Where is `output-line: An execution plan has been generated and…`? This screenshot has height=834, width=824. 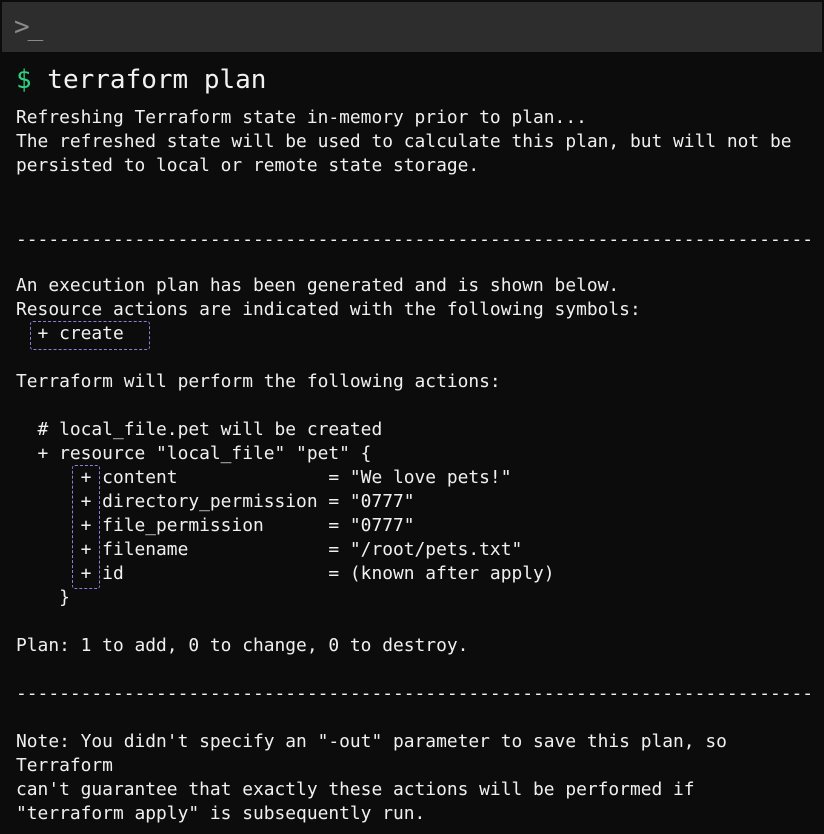
output-line: An execution plan has been generated and… is located at coordinates (318, 285).